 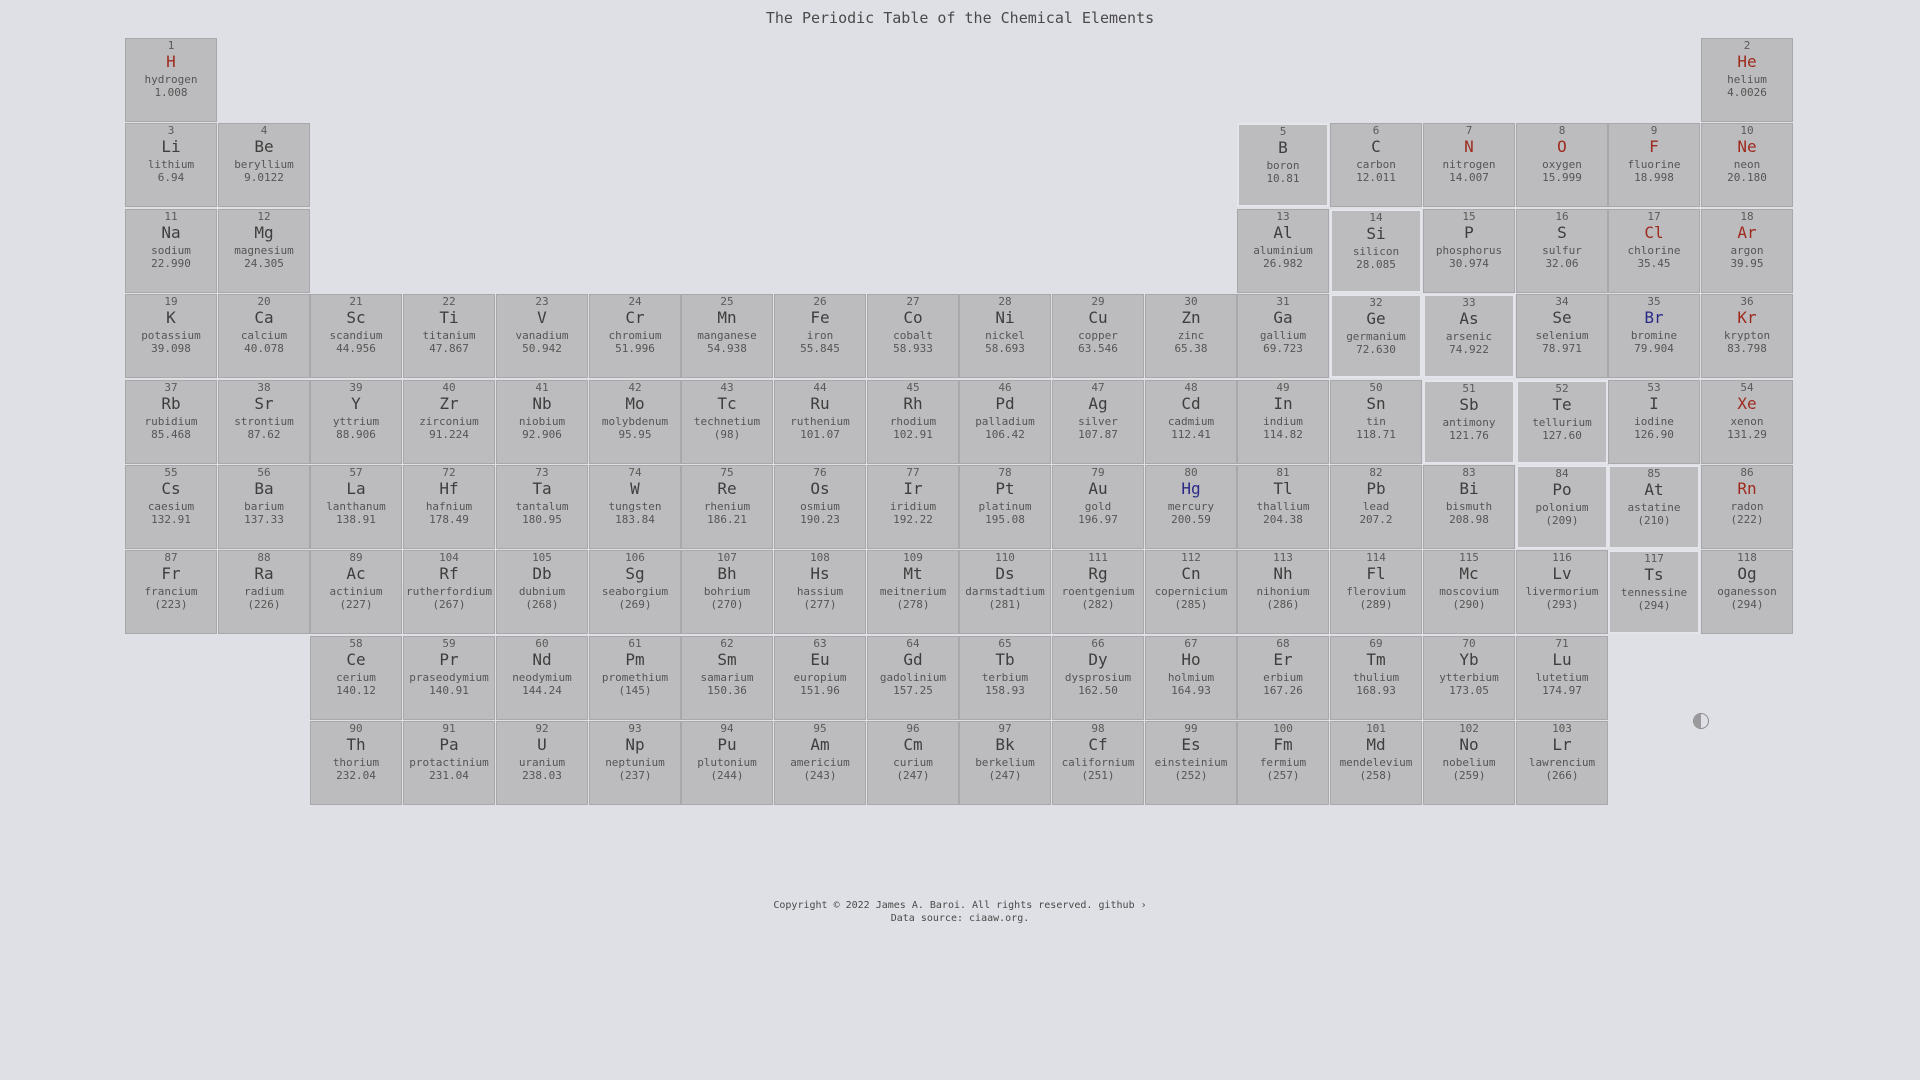 I want to click on element-cell-u: 92 Uuranium 238.03, so click(x=542, y=763).